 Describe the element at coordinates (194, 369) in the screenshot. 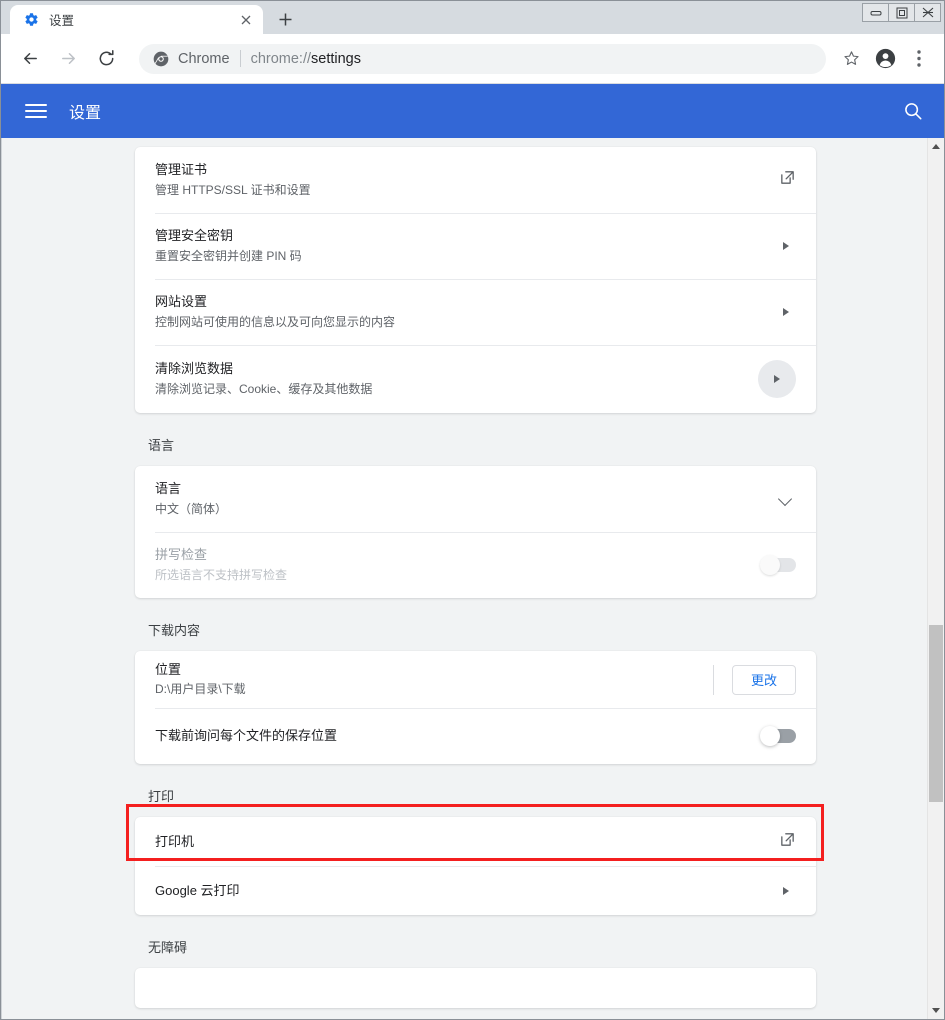

I see `row-title: 清除浏览数据` at that location.